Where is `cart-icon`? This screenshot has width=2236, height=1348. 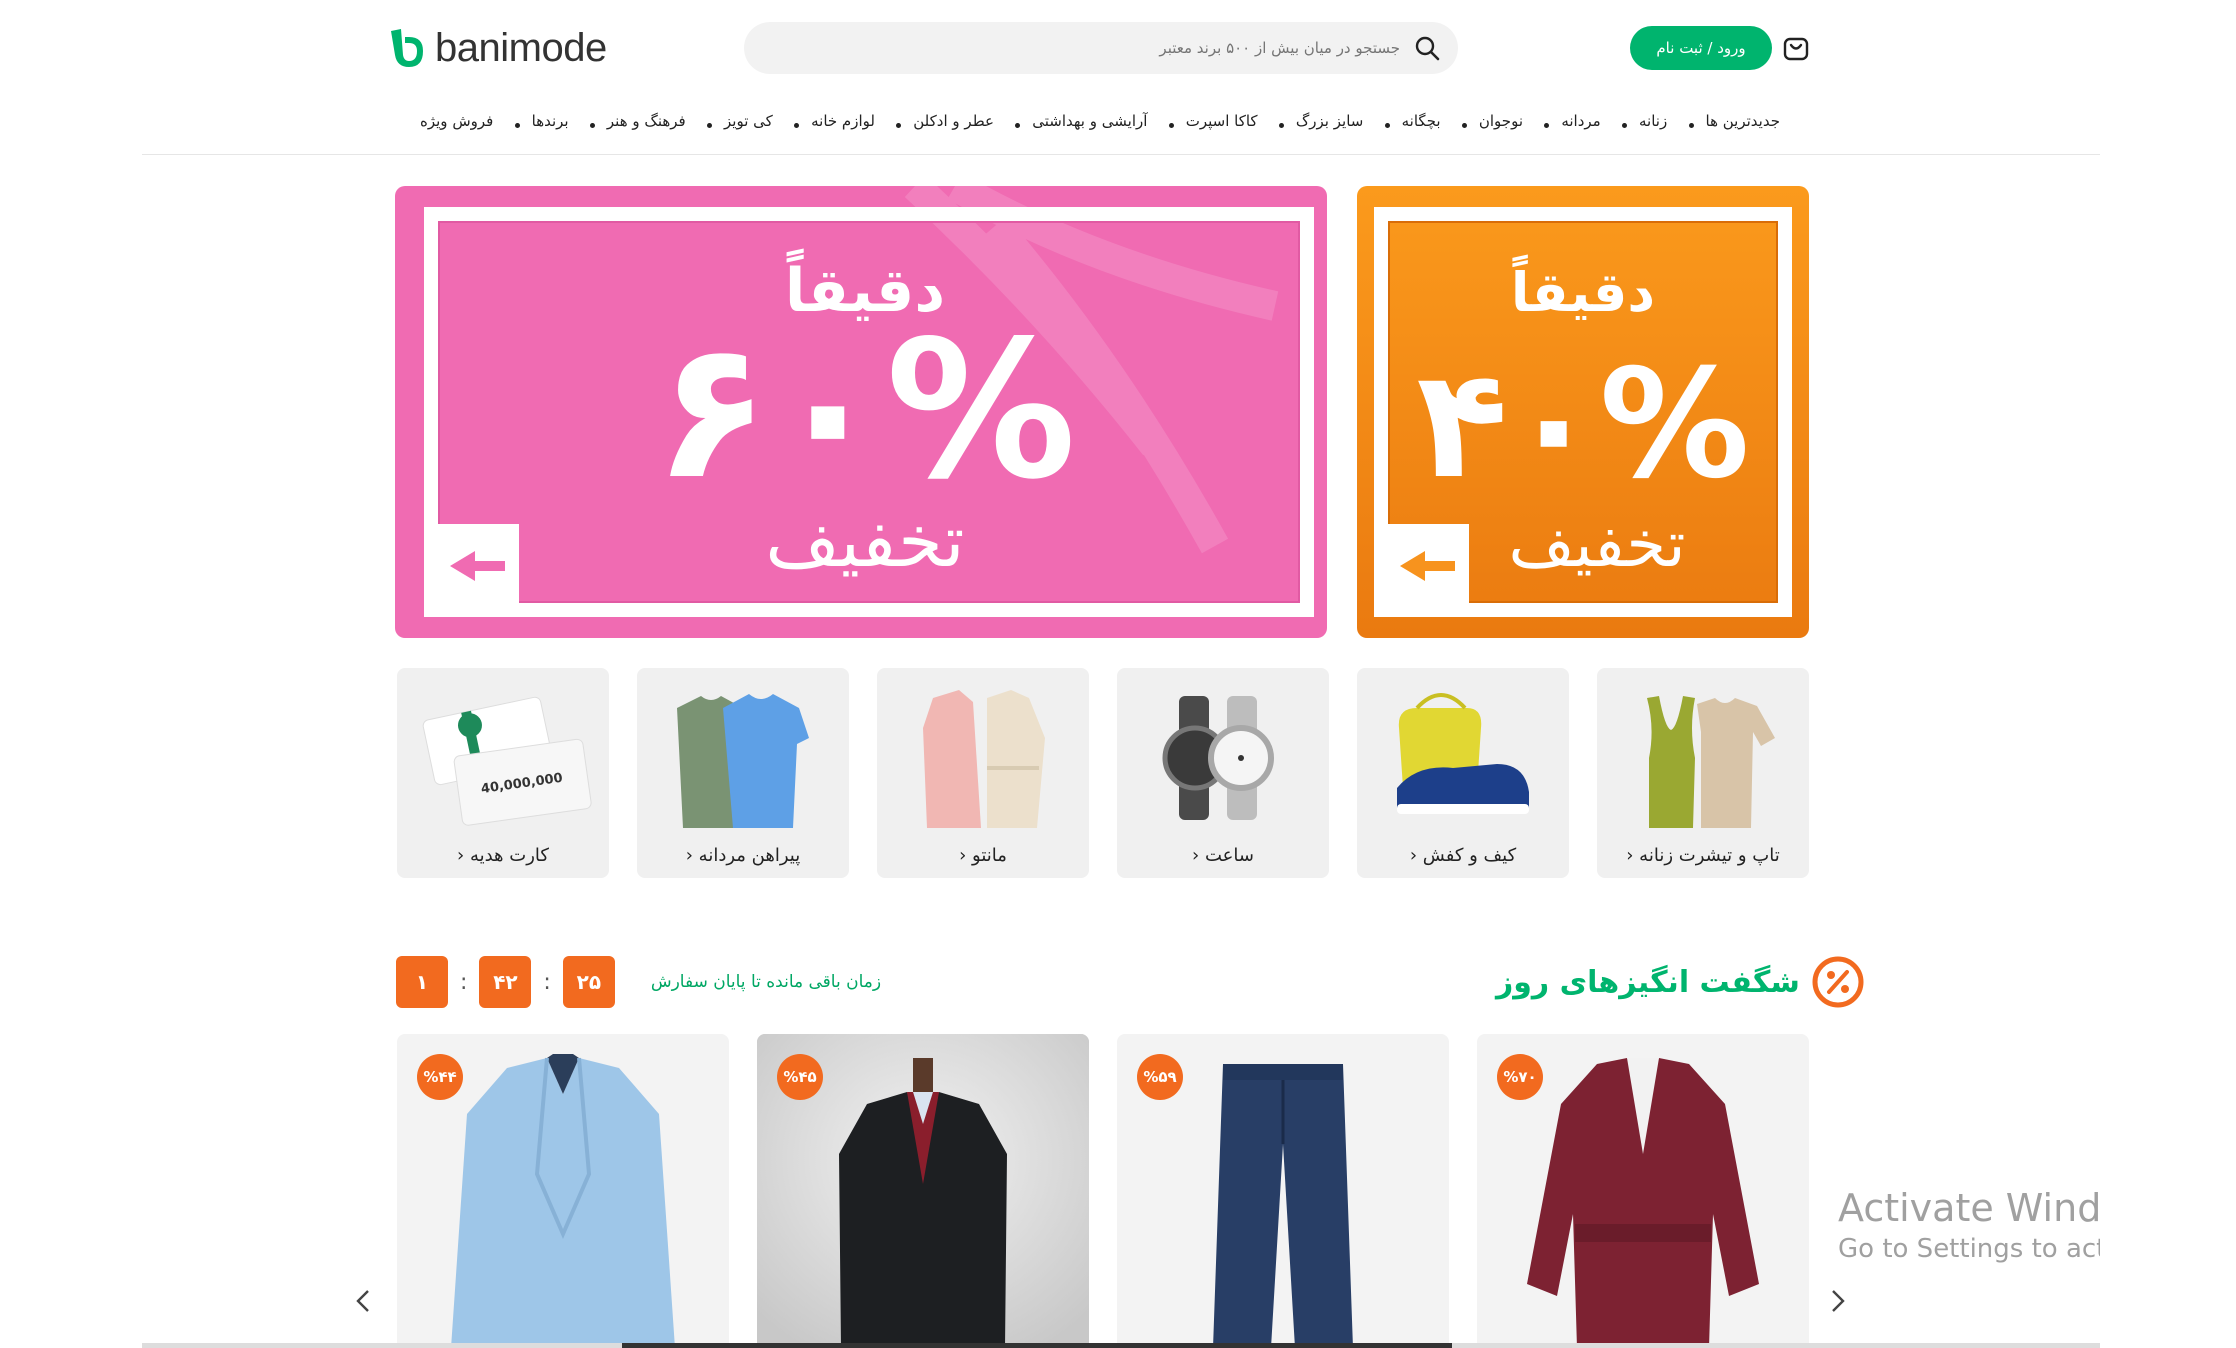
cart-icon is located at coordinates (1796, 49).